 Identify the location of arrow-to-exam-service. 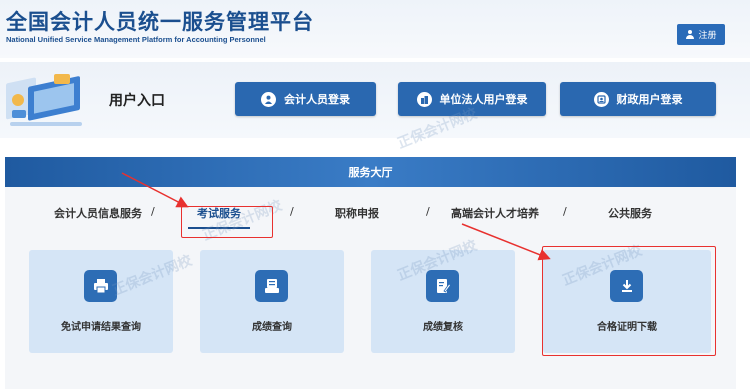
(155, 190).